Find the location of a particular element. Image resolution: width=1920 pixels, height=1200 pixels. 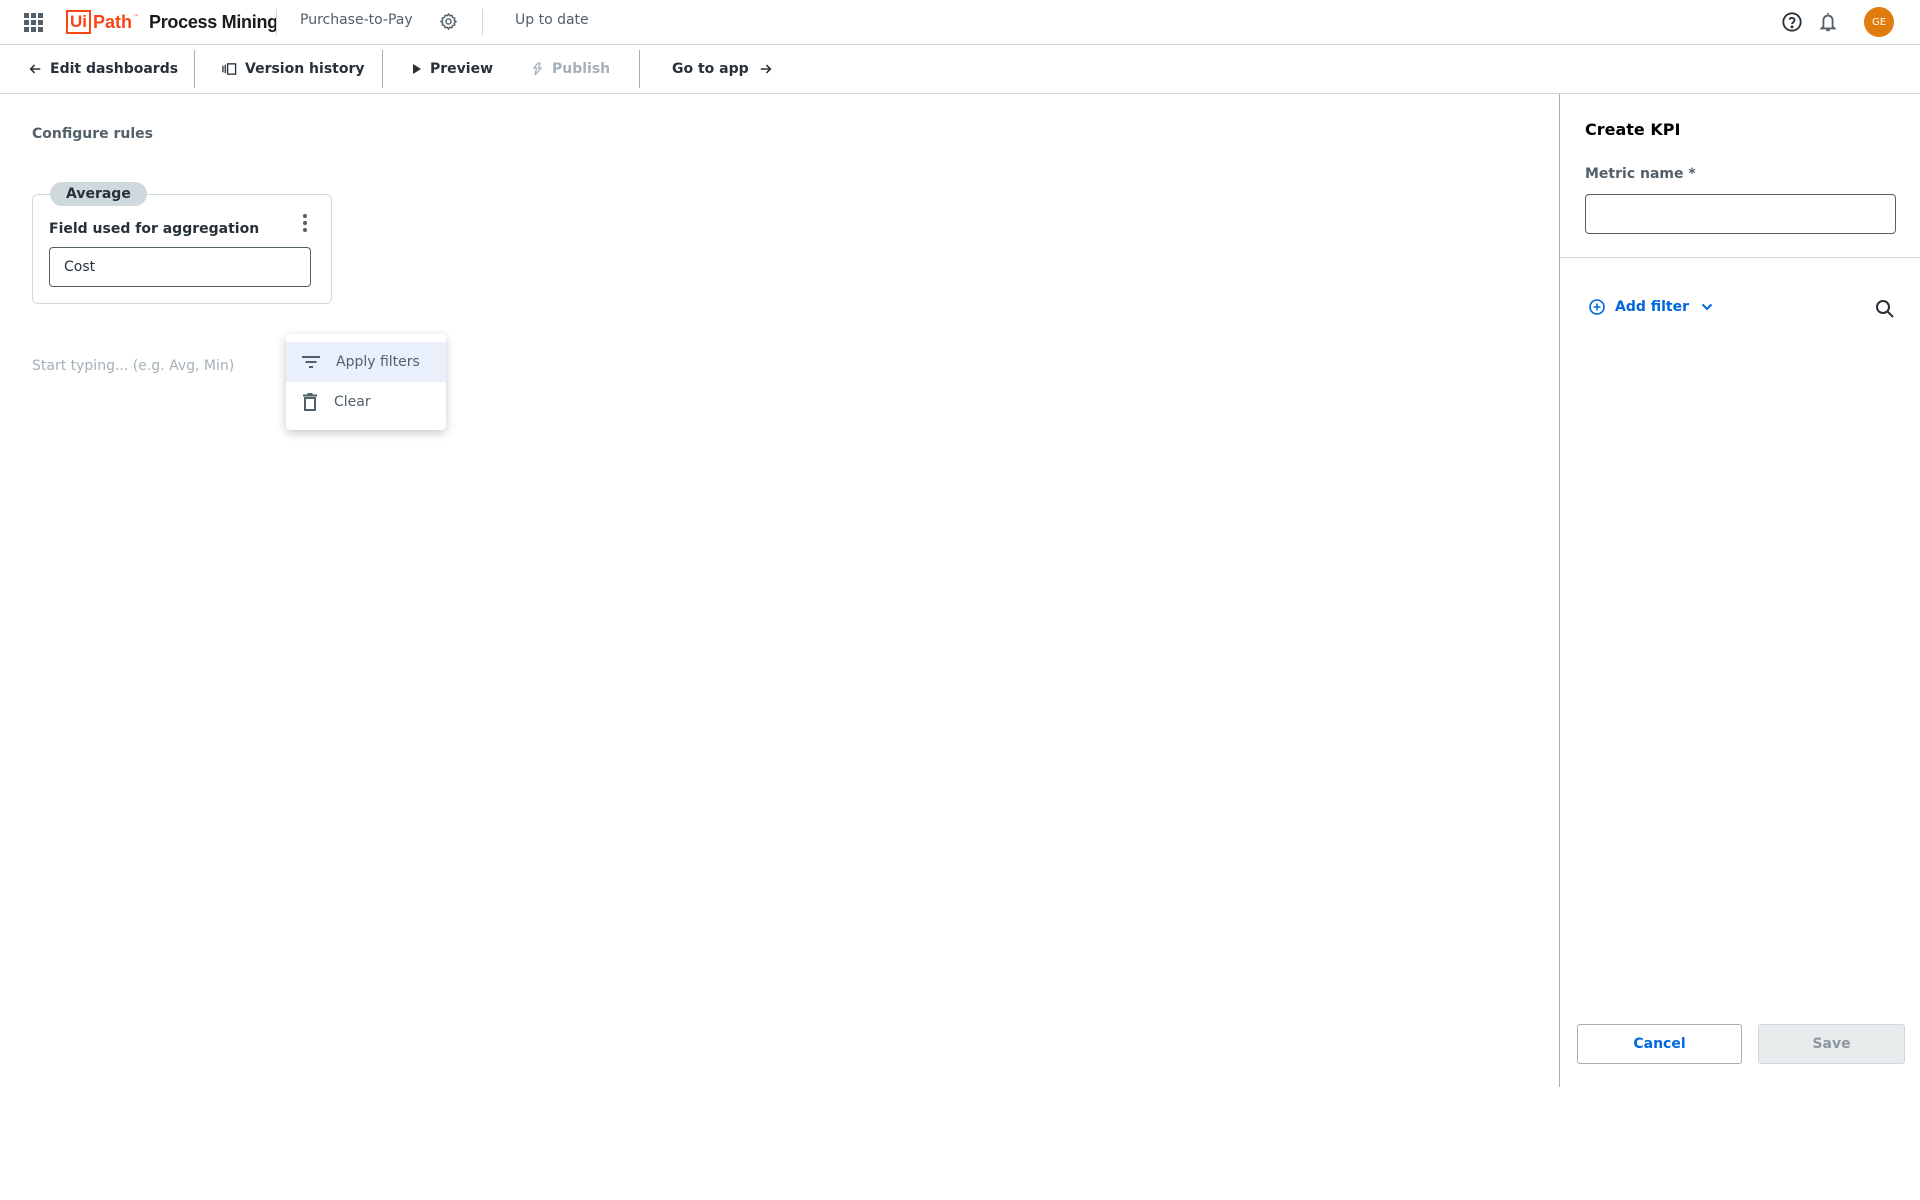

version-history-button: Version history is located at coordinates (293, 69).